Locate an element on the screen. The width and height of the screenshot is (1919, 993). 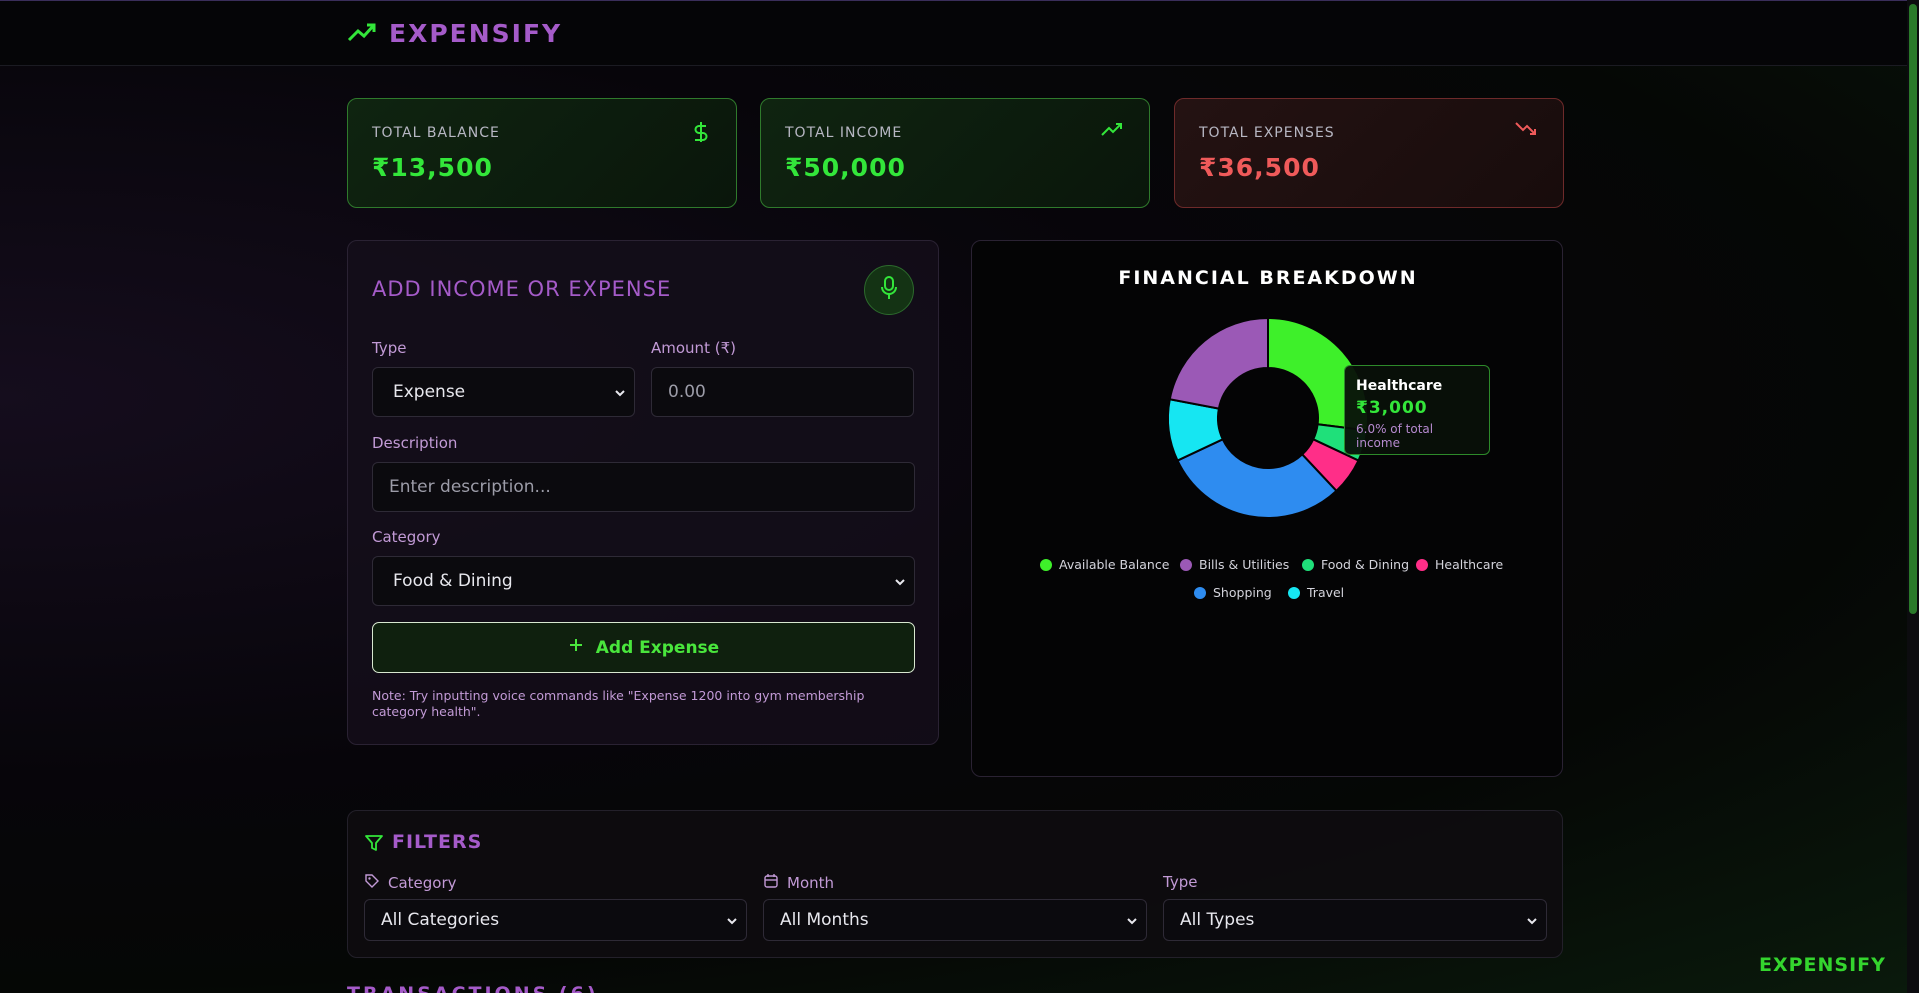
plus-icon is located at coordinates (576, 647).